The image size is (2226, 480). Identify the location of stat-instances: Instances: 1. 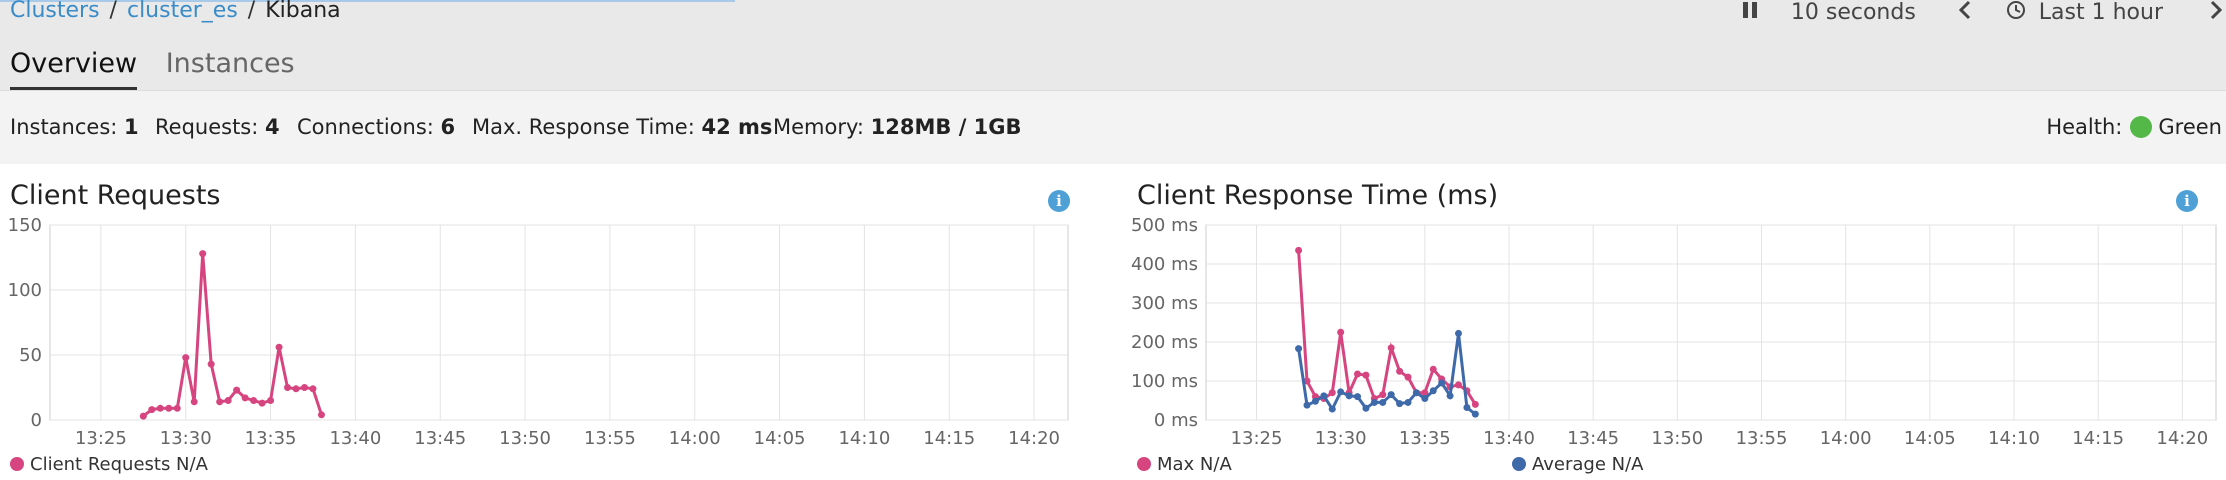
(74, 127).